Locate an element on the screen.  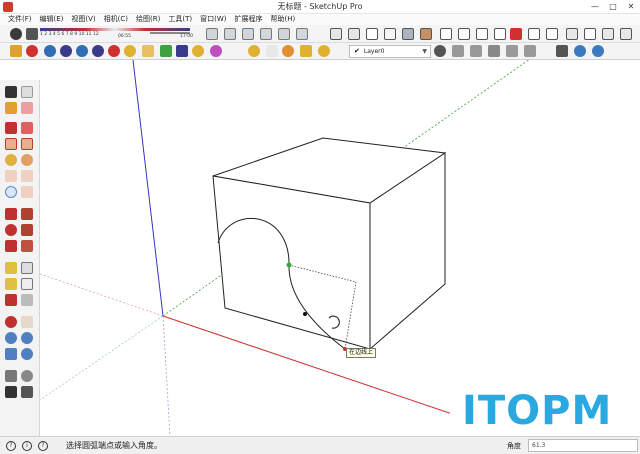
fence-icon is located at coordinates (534, 34).